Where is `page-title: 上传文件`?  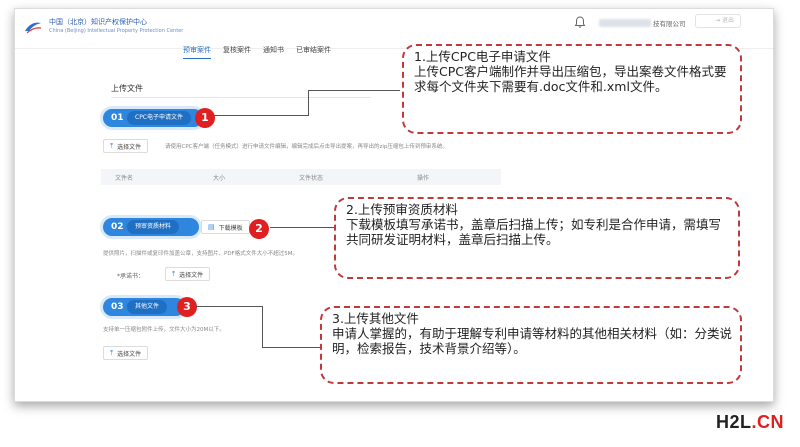
page-title: 上传文件 is located at coordinates (127, 88).